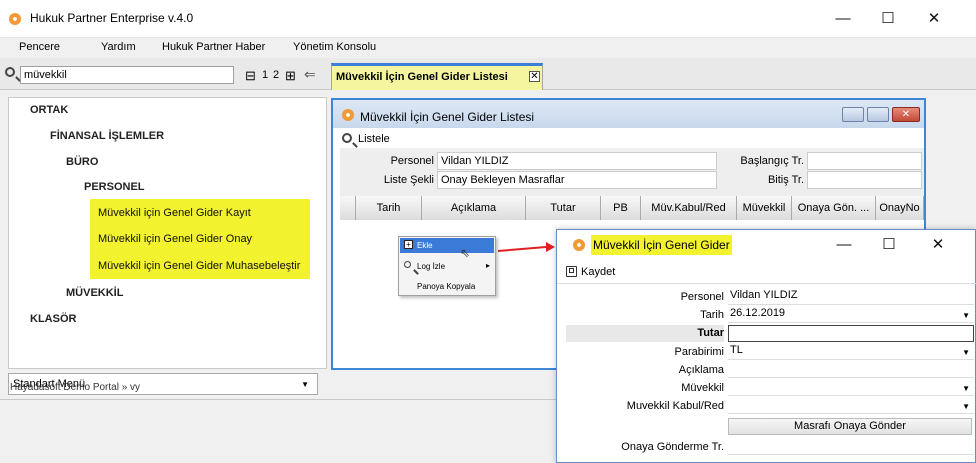  What do you see at coordinates (906, 114) in the screenshot?
I see `list-close-button: ✕` at bounding box center [906, 114].